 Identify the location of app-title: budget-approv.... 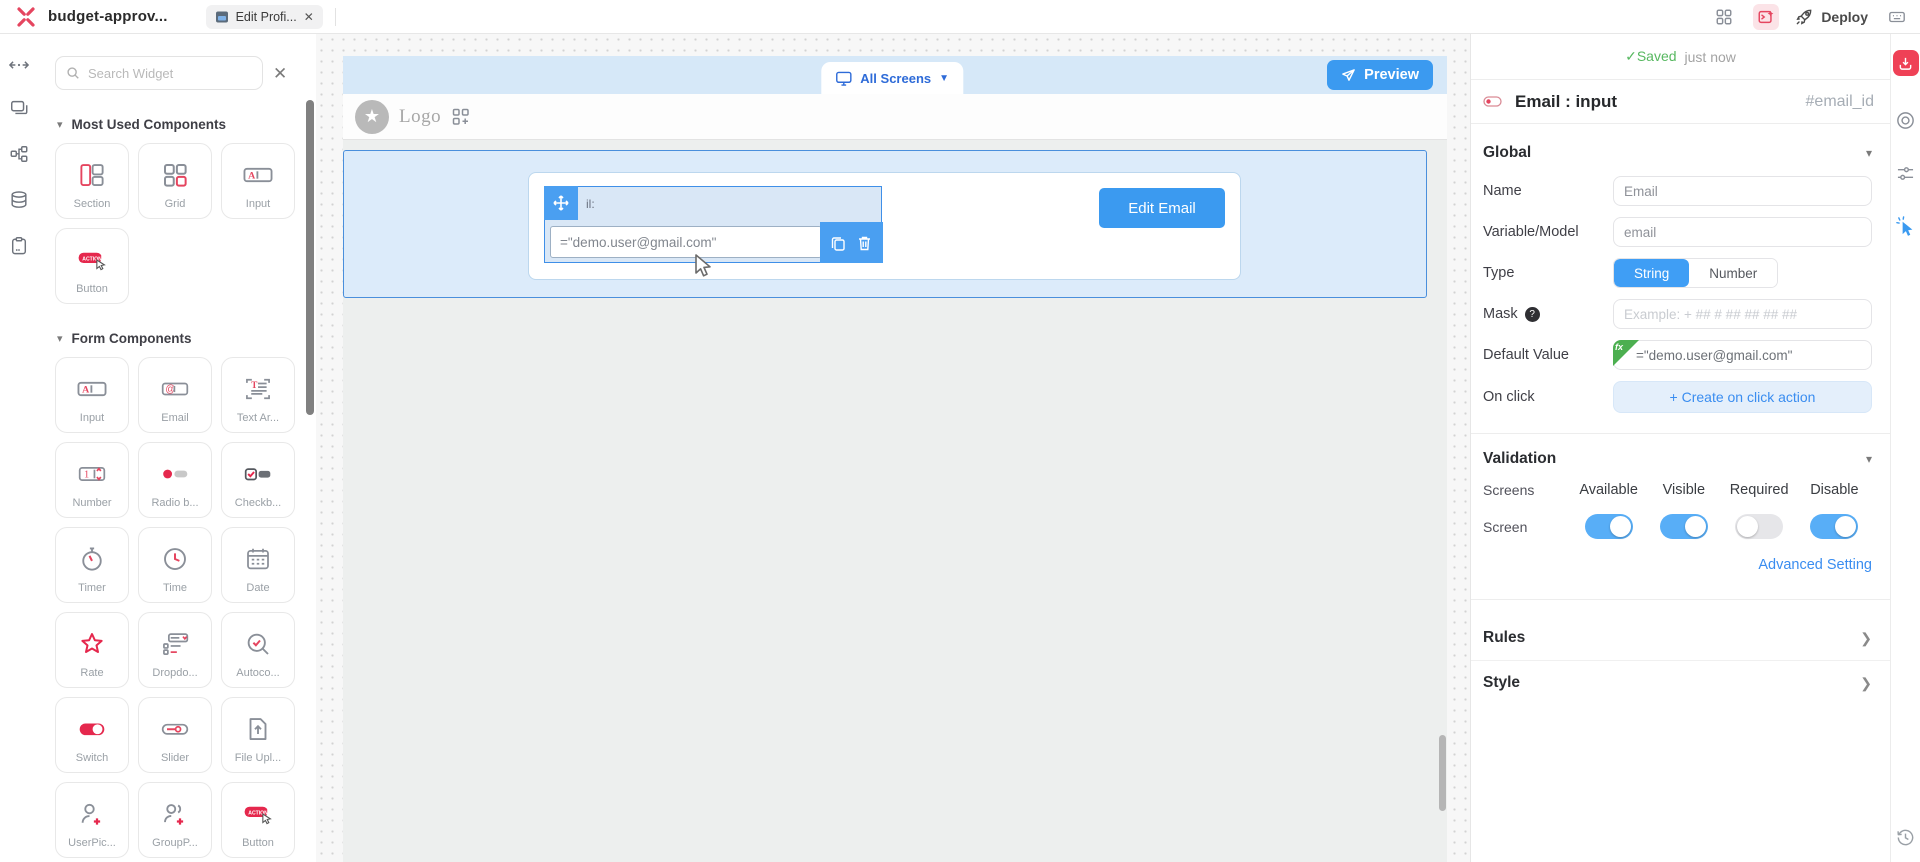
(108, 16).